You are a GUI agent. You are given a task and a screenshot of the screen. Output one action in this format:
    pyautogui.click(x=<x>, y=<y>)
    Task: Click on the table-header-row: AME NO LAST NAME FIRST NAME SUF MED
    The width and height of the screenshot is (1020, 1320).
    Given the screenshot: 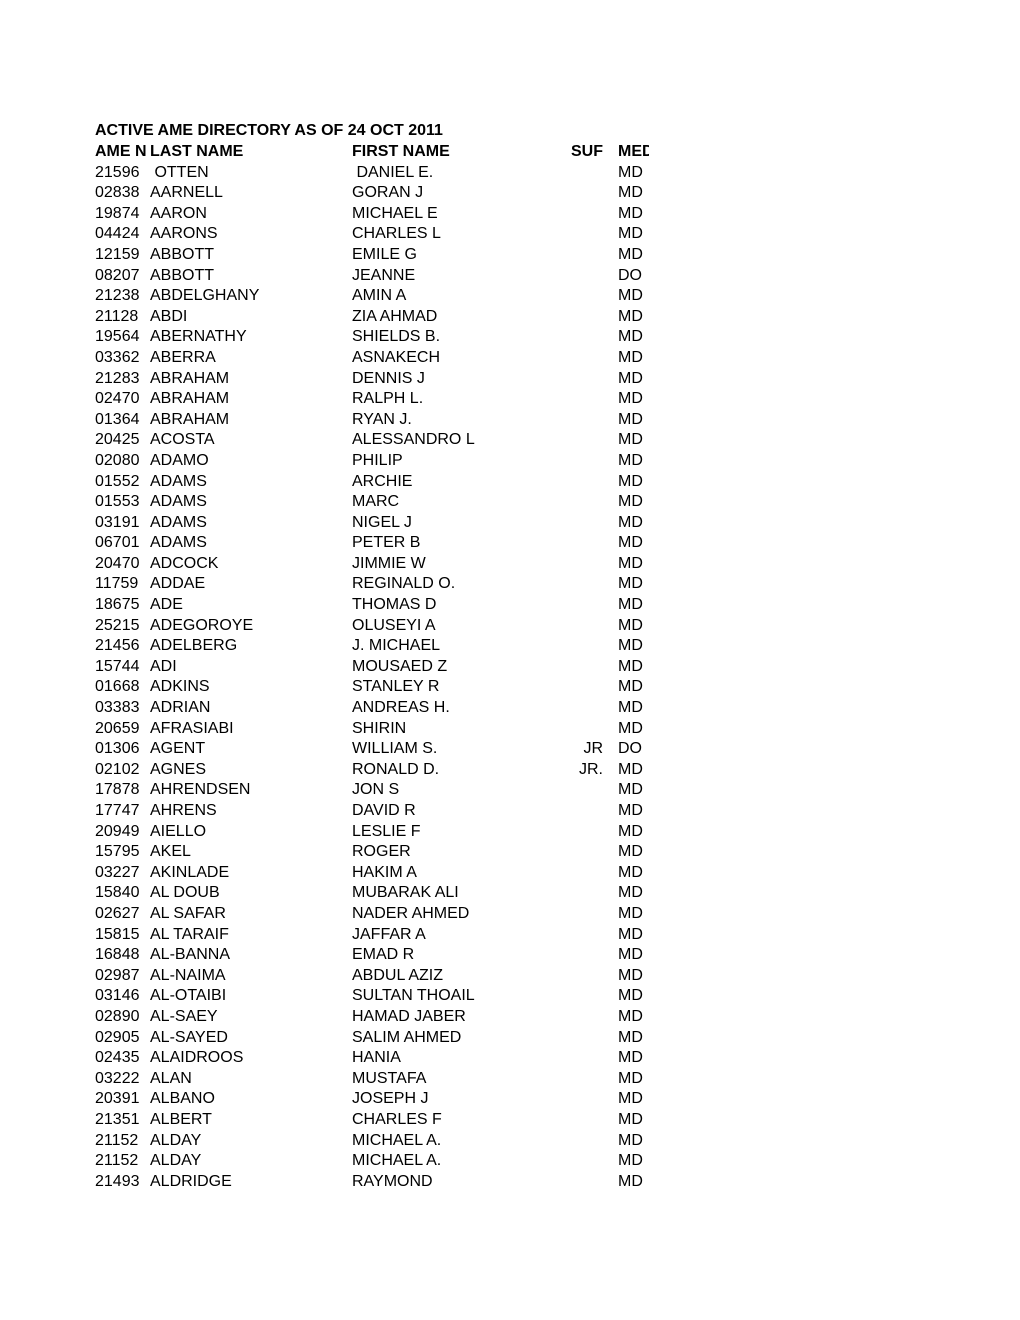 What is the action you would take?
    pyautogui.click(x=510, y=152)
    